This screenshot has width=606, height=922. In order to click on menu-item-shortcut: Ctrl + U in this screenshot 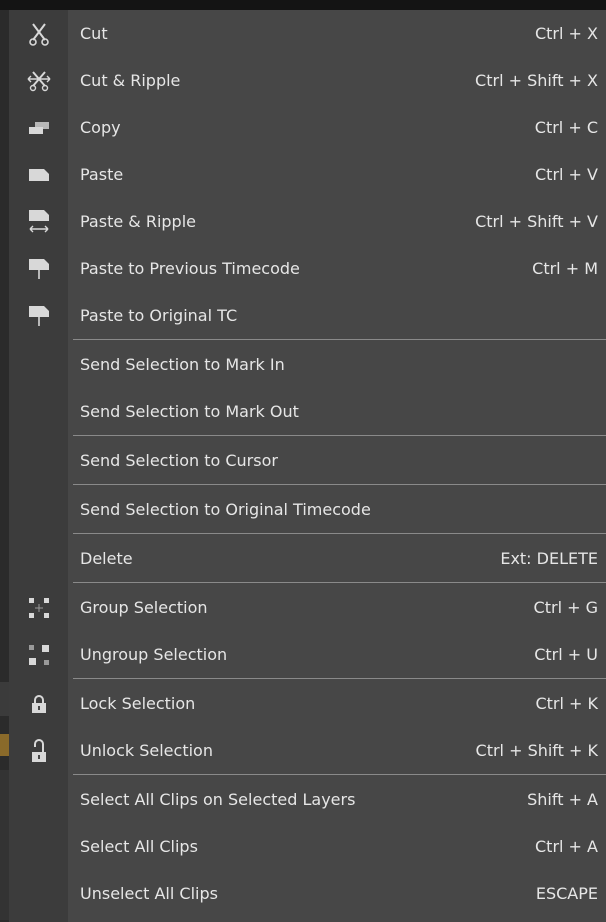, I will do `click(566, 654)`.